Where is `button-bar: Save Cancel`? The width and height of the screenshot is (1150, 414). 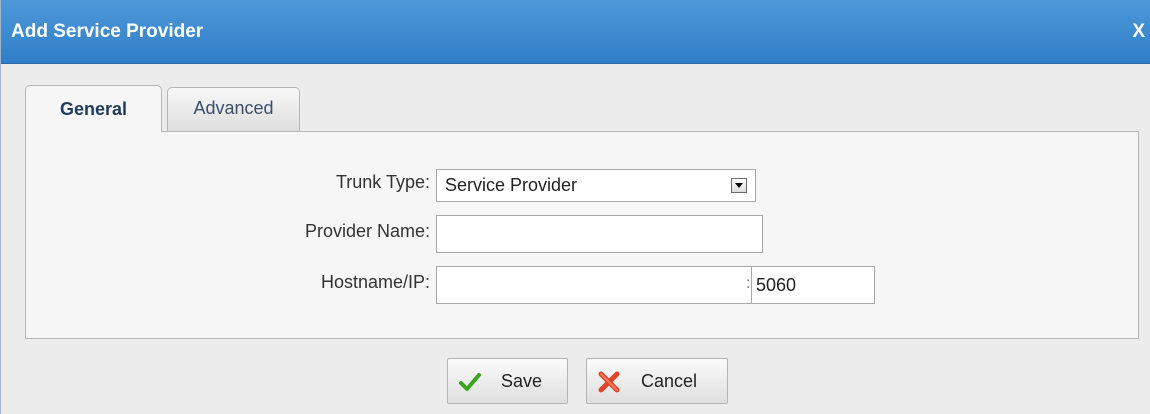 button-bar: Save Cancel is located at coordinates (575, 382).